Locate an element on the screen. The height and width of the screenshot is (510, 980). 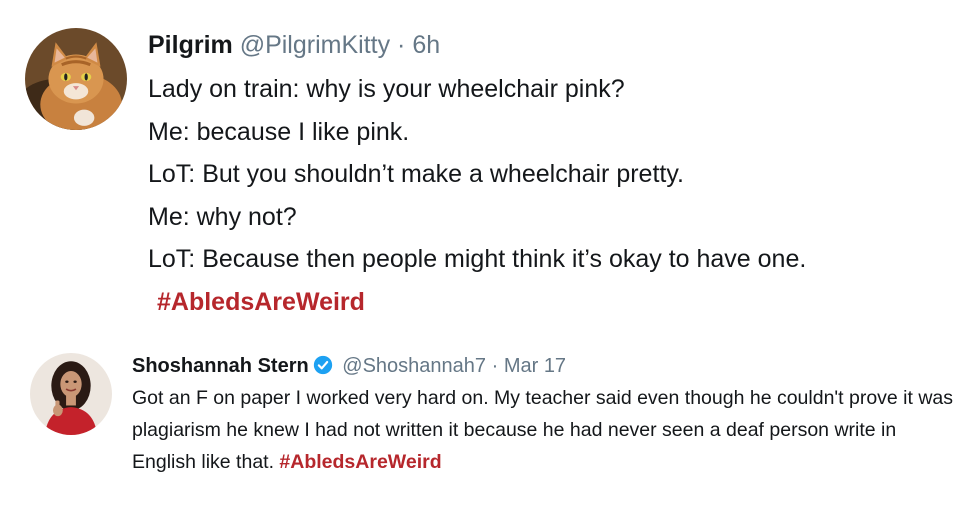
user-handle: @Shoshannah7 is located at coordinates (414, 366).